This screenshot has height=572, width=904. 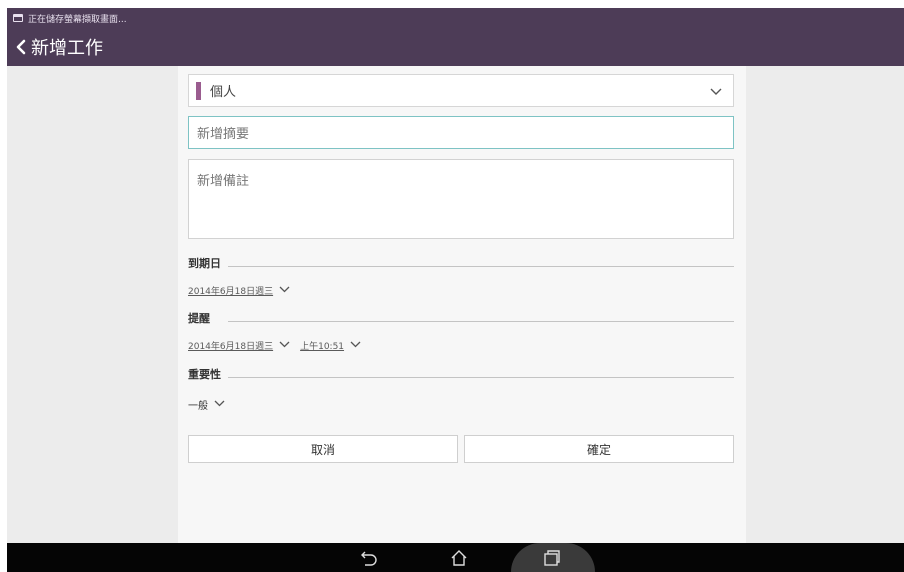 What do you see at coordinates (21, 47) in the screenshot?
I see `back-arrow-icon` at bounding box center [21, 47].